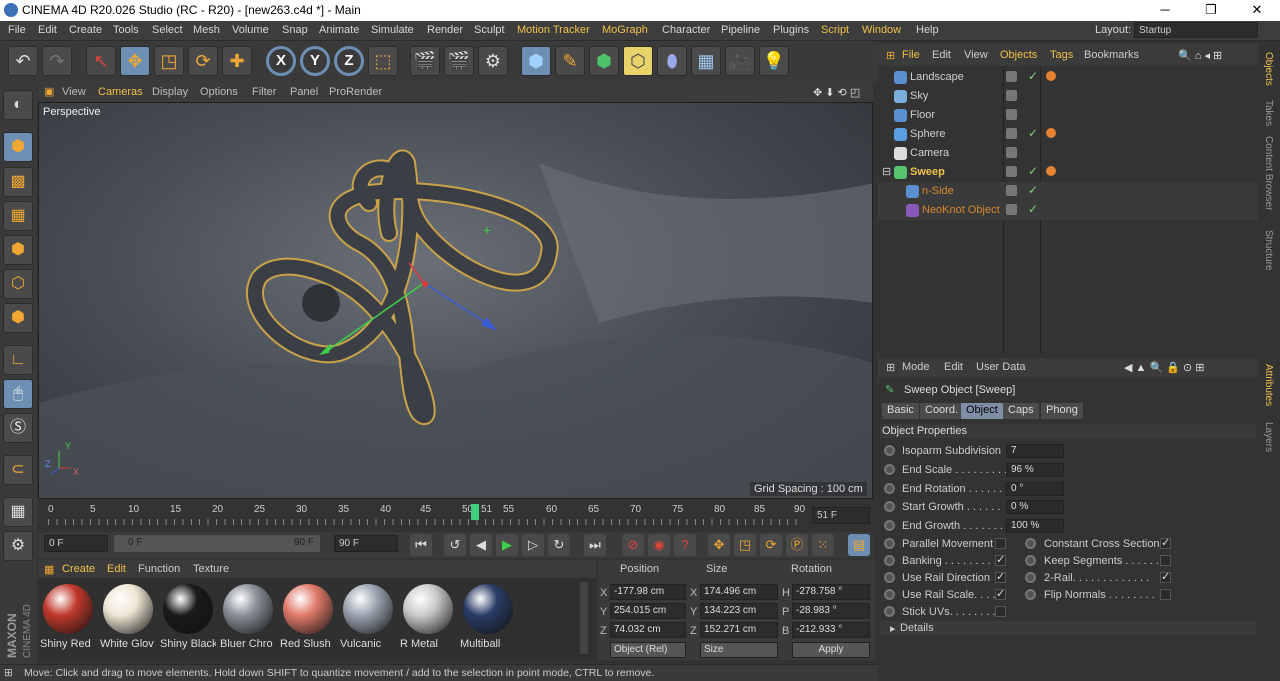  What do you see at coordinates (953, 367) in the screenshot?
I see `attr-menu-edit: Edit` at bounding box center [953, 367].